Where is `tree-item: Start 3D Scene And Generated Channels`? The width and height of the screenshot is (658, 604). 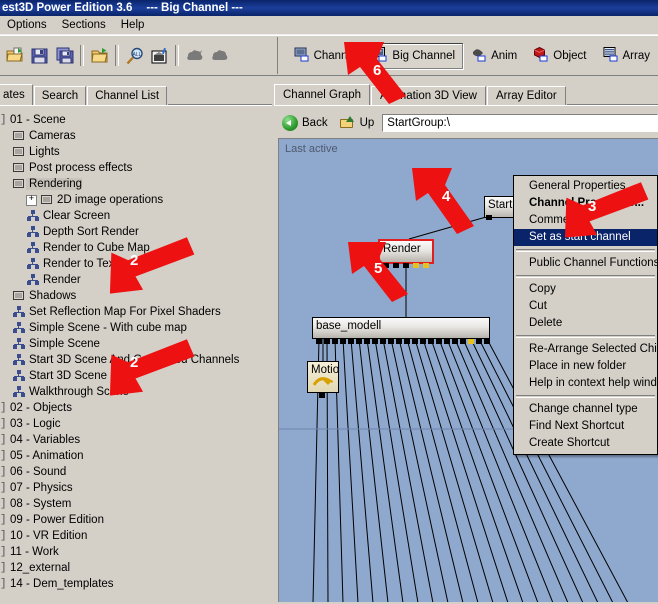
tree-item: Start 3D Scene And Generated Channels is located at coordinates (136, 360).